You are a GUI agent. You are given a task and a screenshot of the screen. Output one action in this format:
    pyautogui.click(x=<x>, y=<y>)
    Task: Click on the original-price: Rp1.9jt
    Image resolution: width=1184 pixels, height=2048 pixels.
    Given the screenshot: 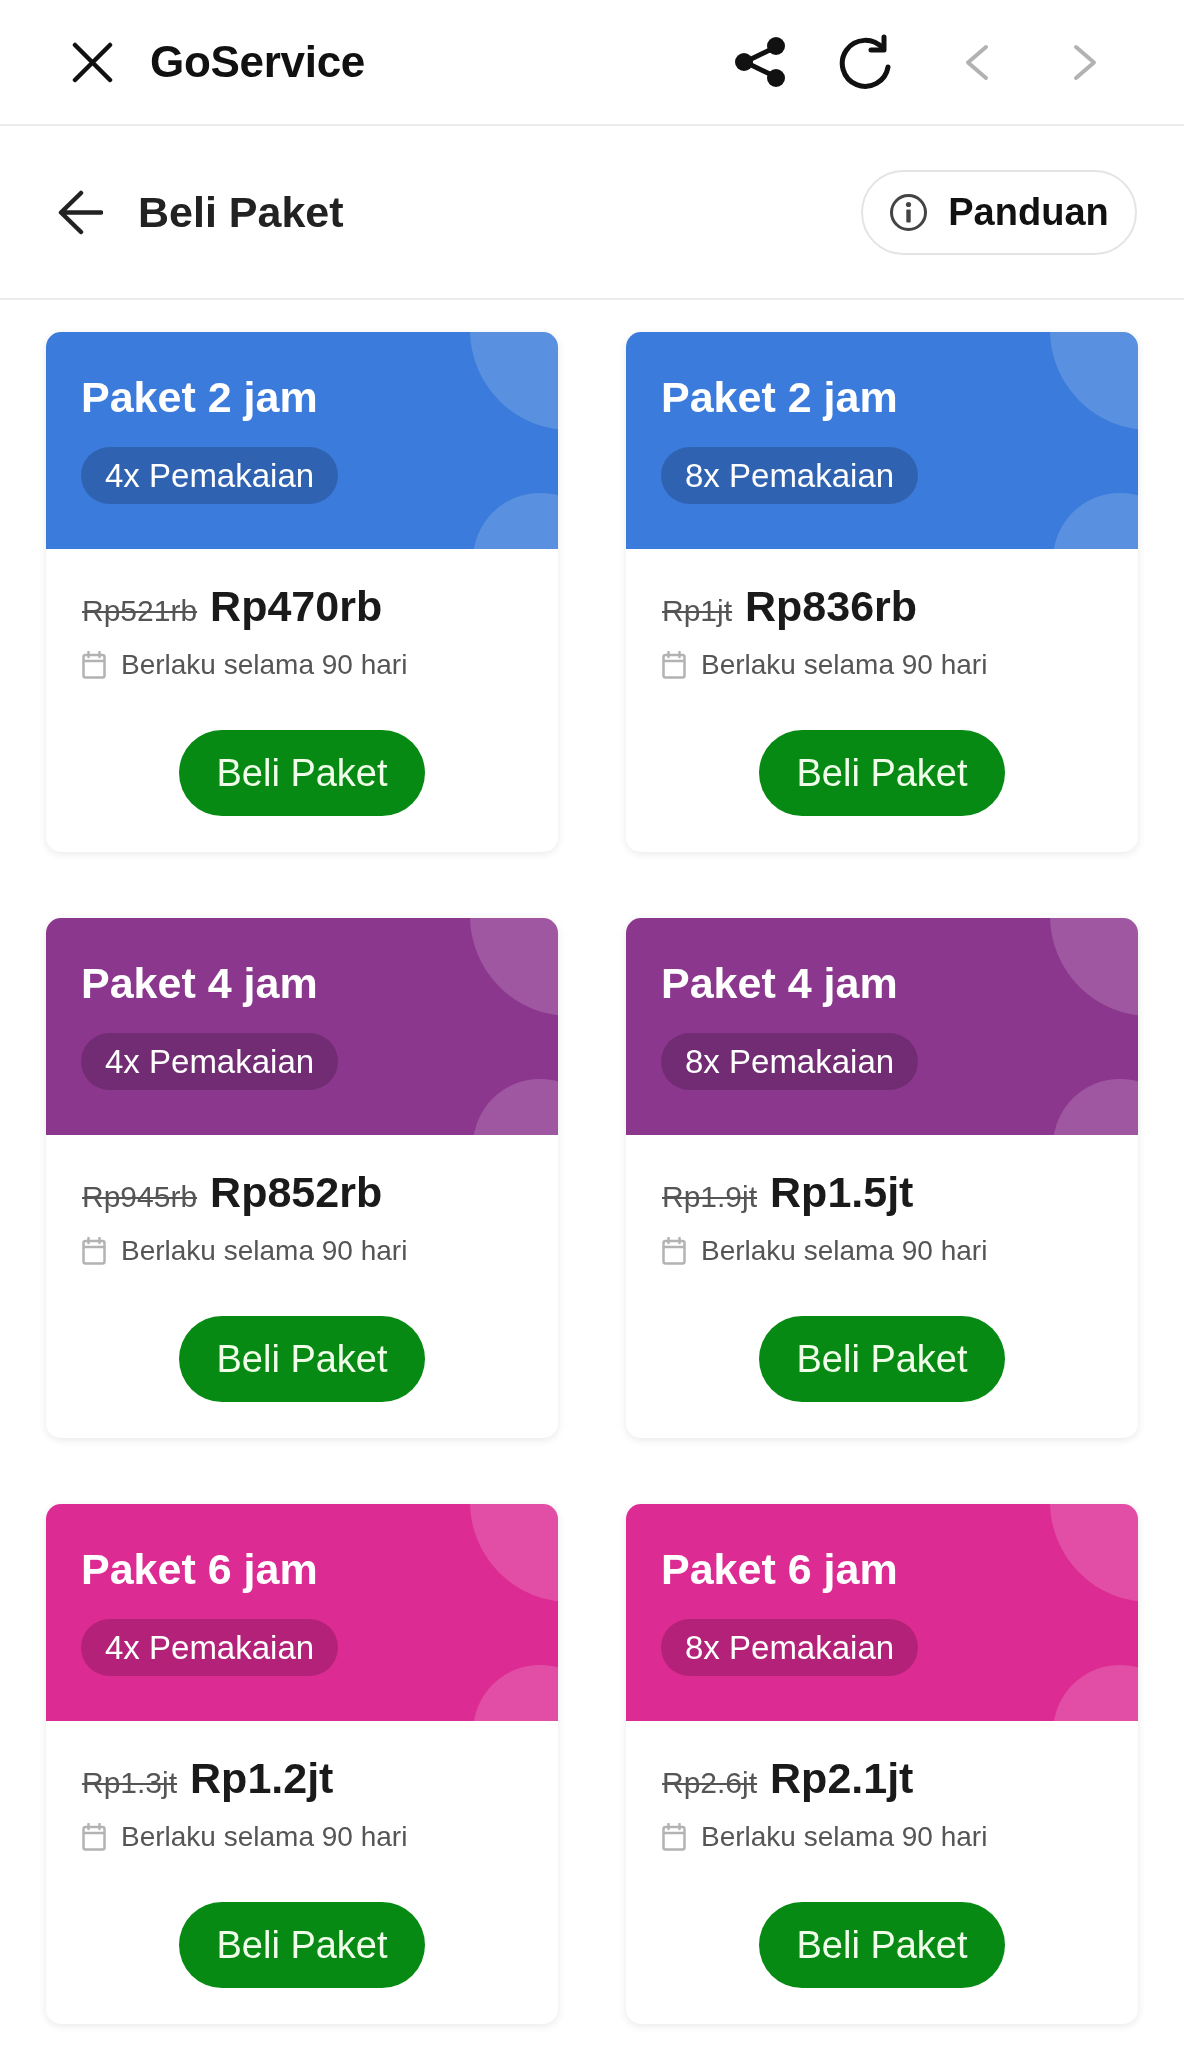 What is the action you would take?
    pyautogui.click(x=710, y=1197)
    